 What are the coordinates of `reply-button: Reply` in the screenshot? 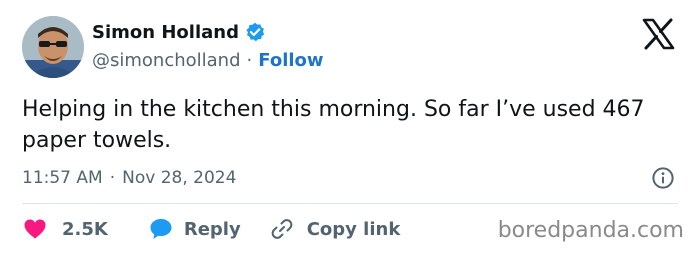 It's located at (194, 229).